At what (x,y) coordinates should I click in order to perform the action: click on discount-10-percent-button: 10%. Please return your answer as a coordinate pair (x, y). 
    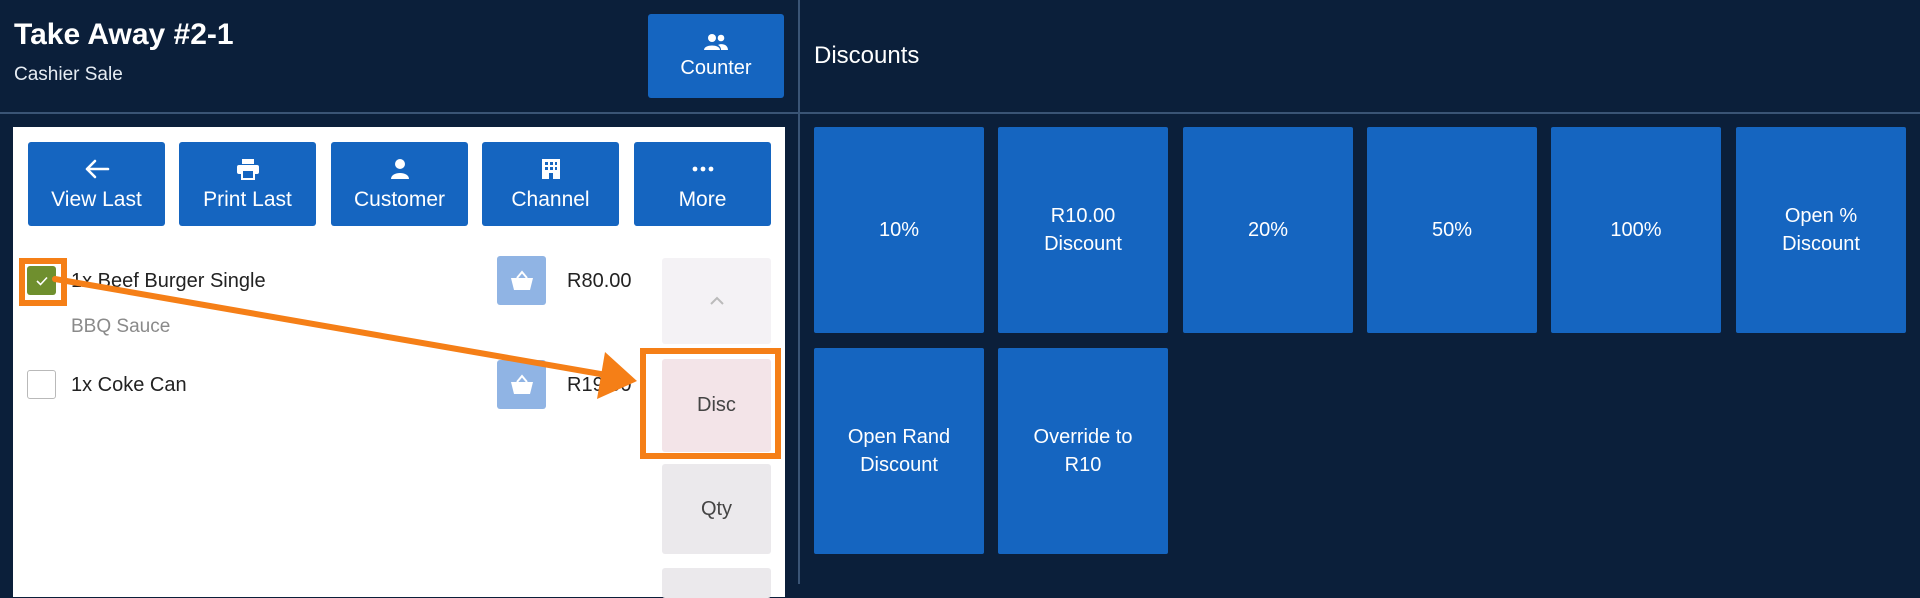
    Looking at the image, I should click on (899, 230).